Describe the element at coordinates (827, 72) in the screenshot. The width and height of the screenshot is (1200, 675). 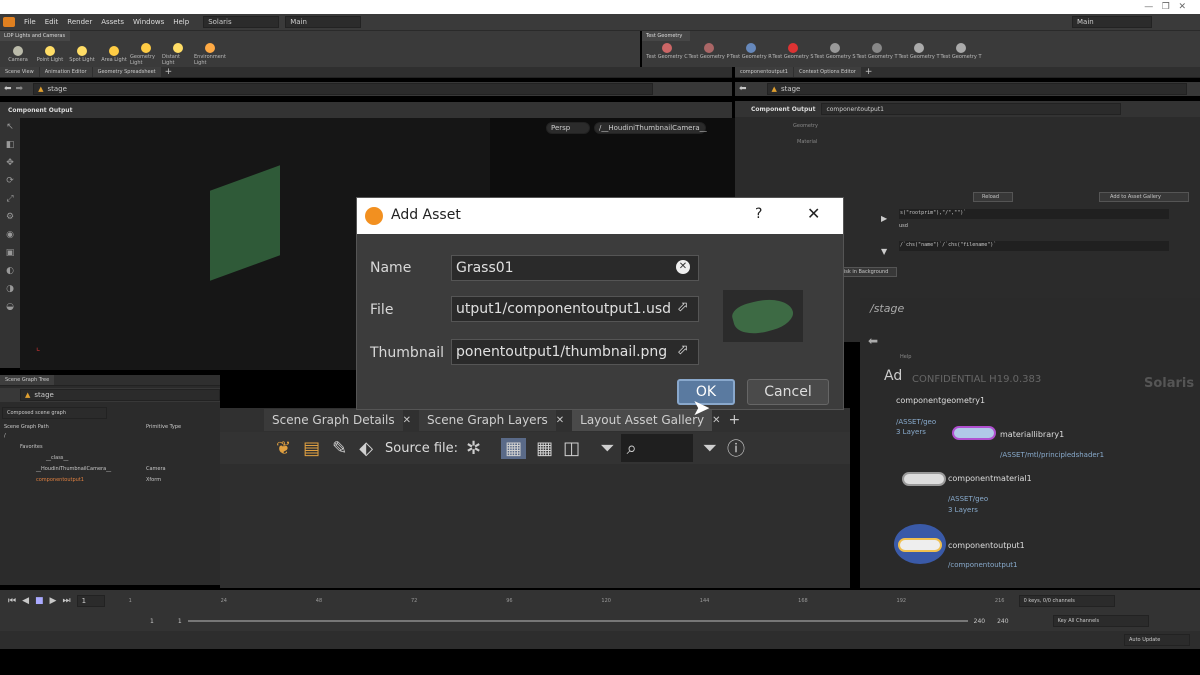
I see `tab-context-options: Context Options Editor` at that location.